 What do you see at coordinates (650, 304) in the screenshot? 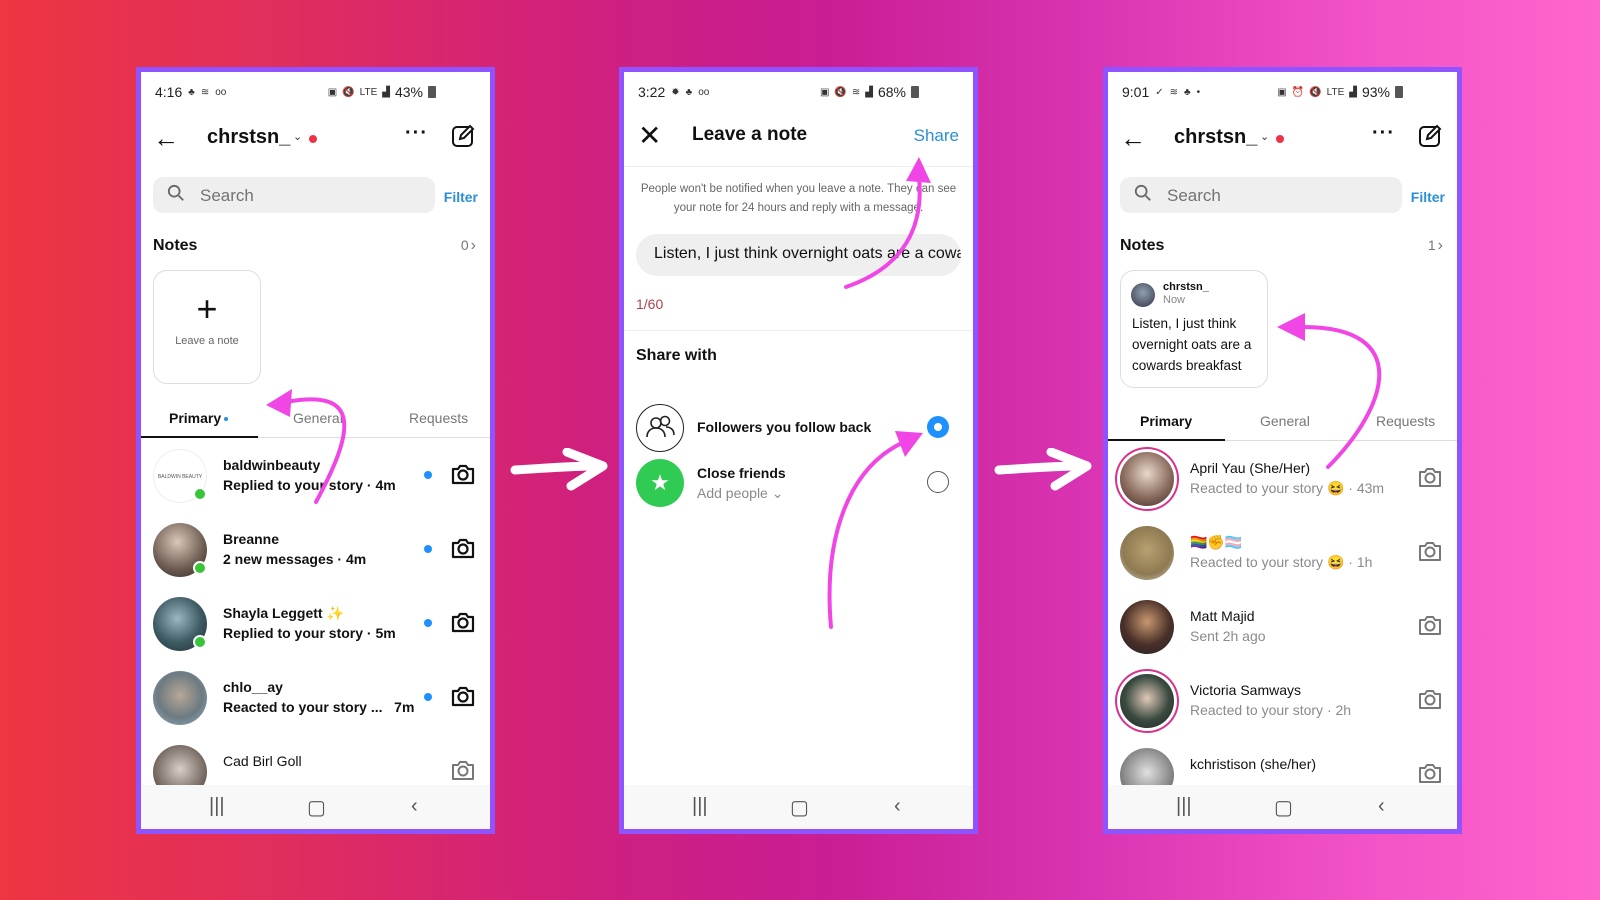
I see `character-counter: 1/60` at bounding box center [650, 304].